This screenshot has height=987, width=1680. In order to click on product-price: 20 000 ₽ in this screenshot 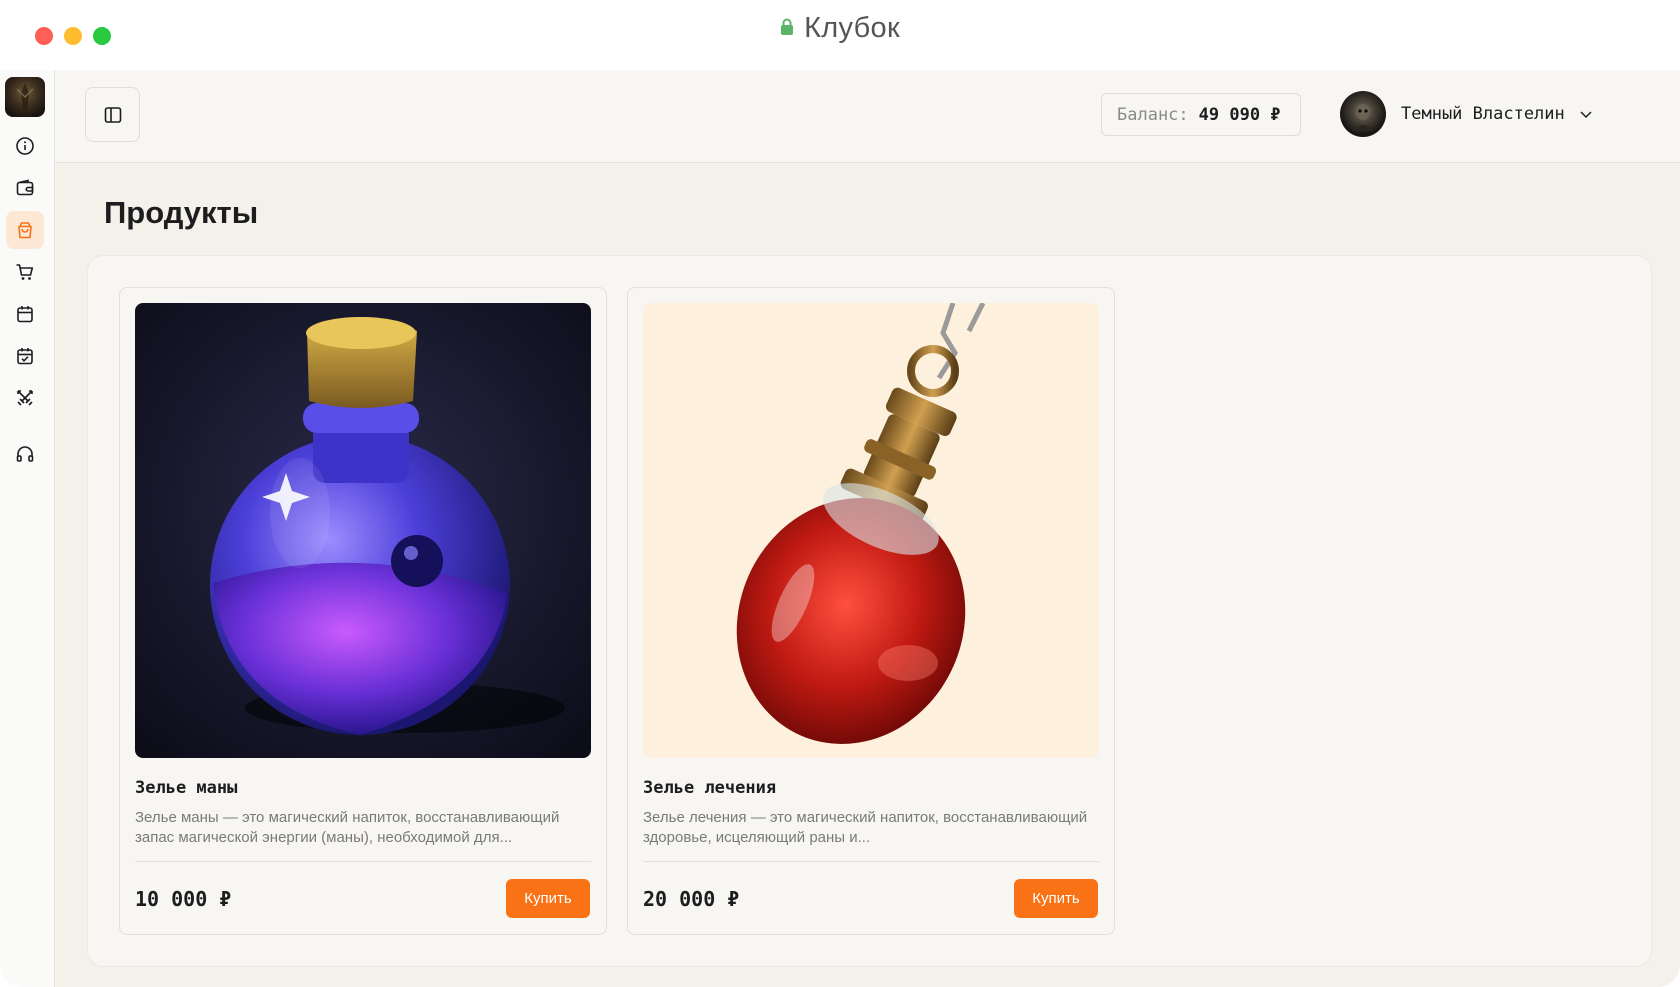, I will do `click(691, 899)`.